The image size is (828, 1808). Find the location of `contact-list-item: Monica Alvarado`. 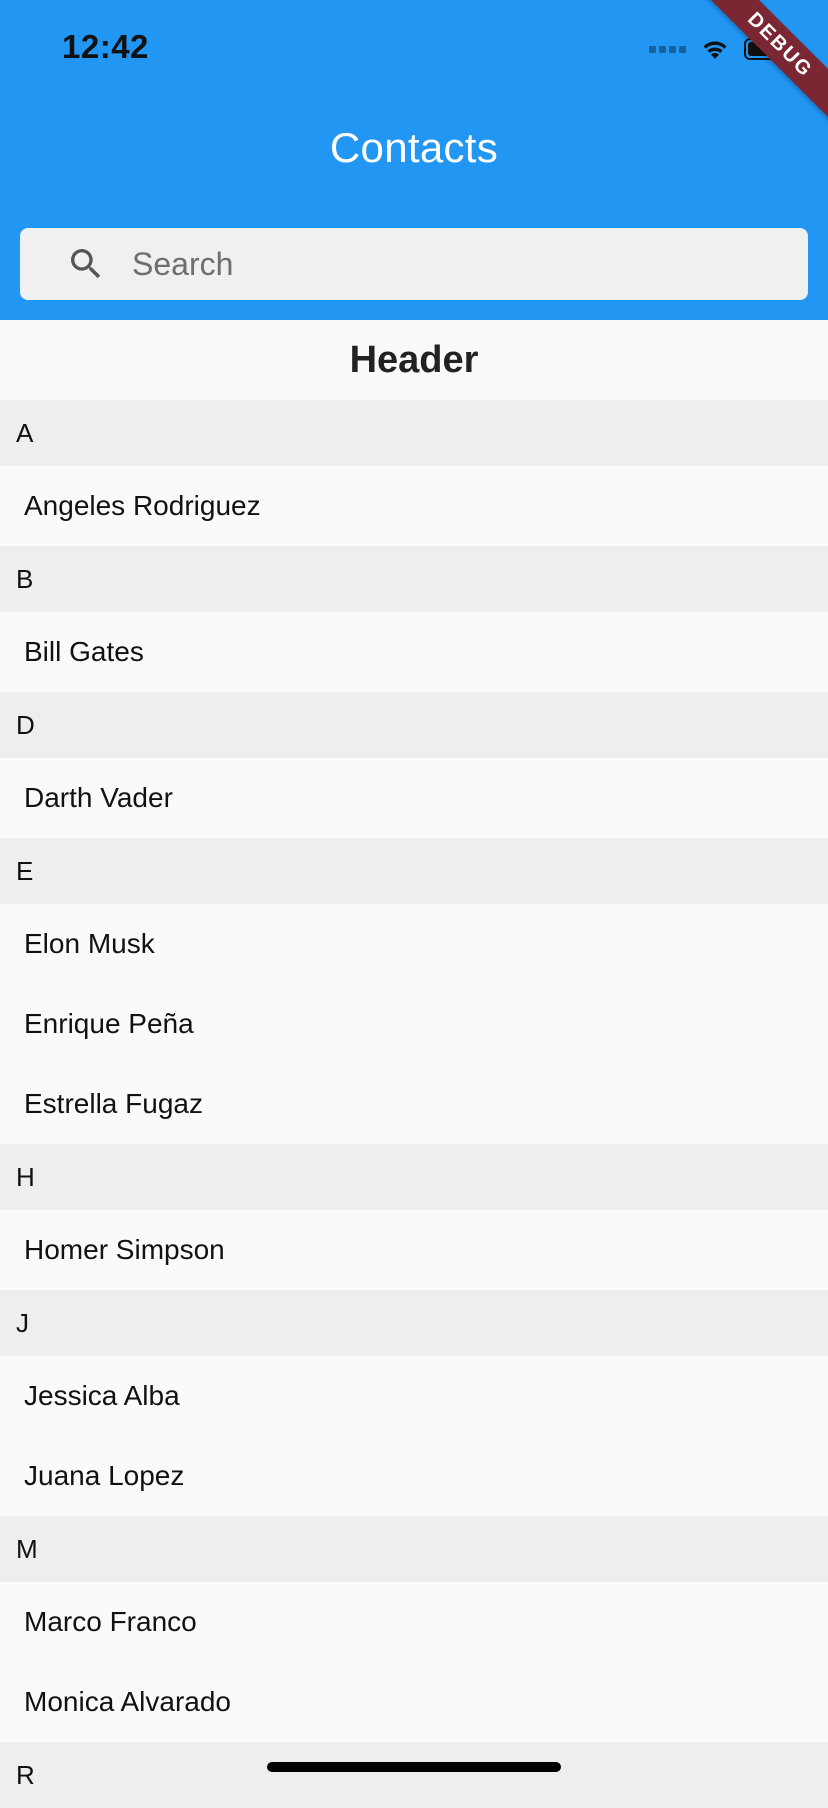

contact-list-item: Monica Alvarado is located at coordinates (414, 1702).